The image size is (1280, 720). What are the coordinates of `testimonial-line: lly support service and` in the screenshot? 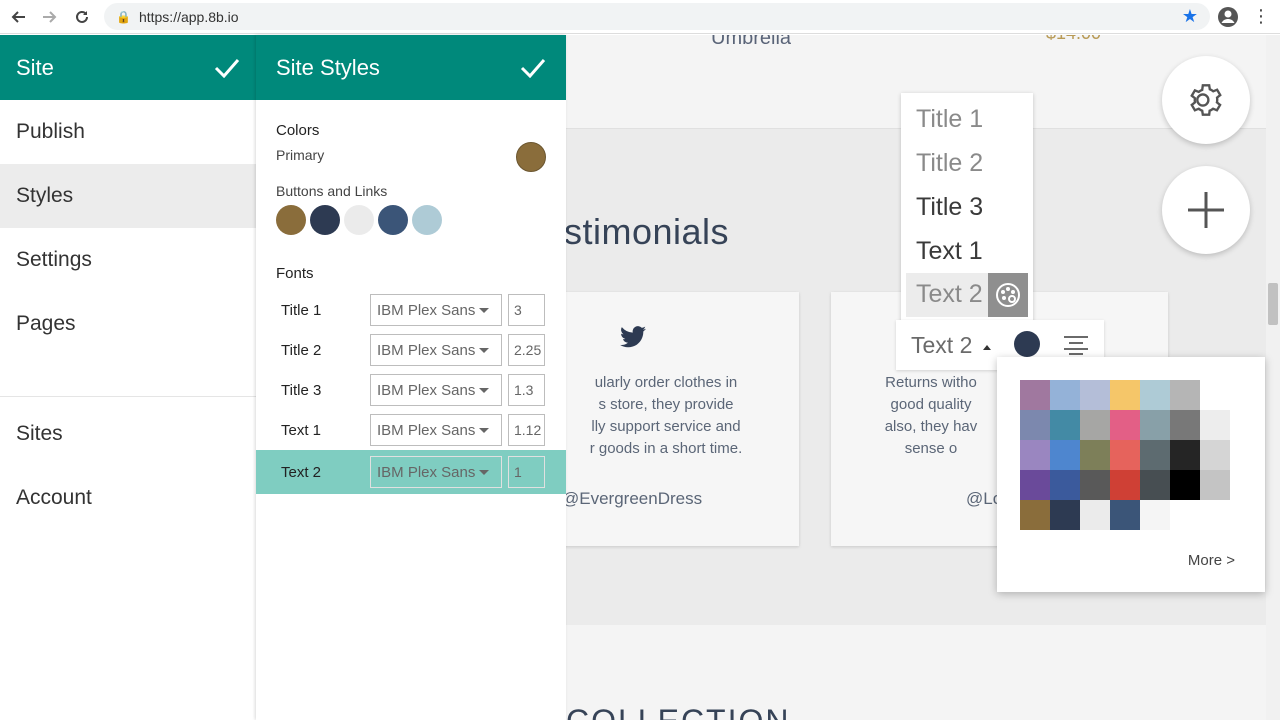 It's located at (666, 426).